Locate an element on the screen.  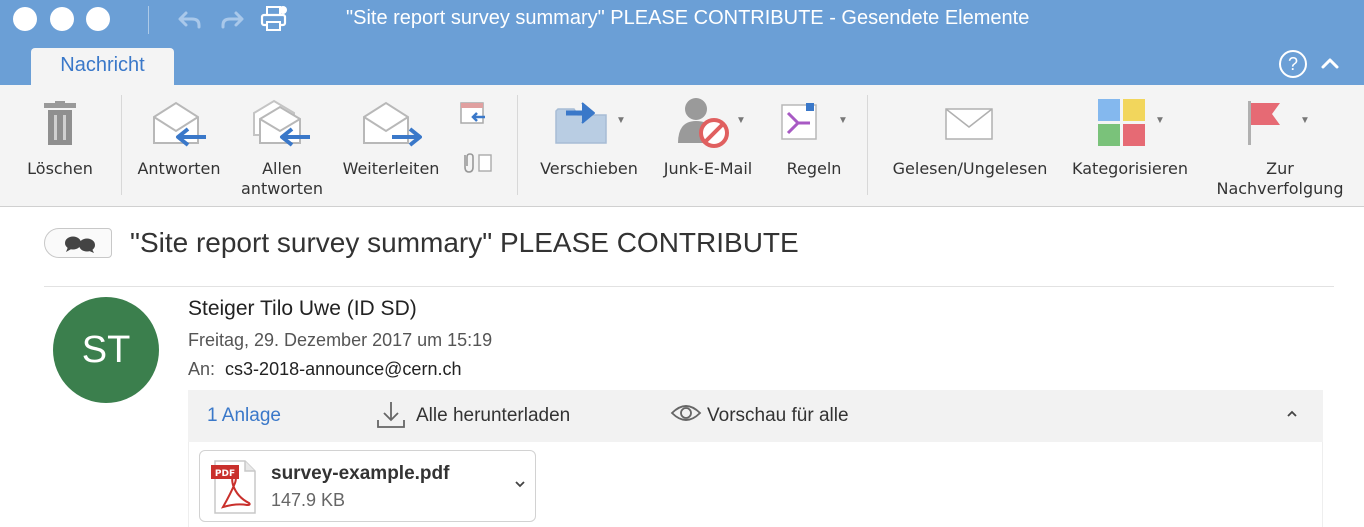
tab-nachricht: Nachricht is located at coordinates (102, 66).